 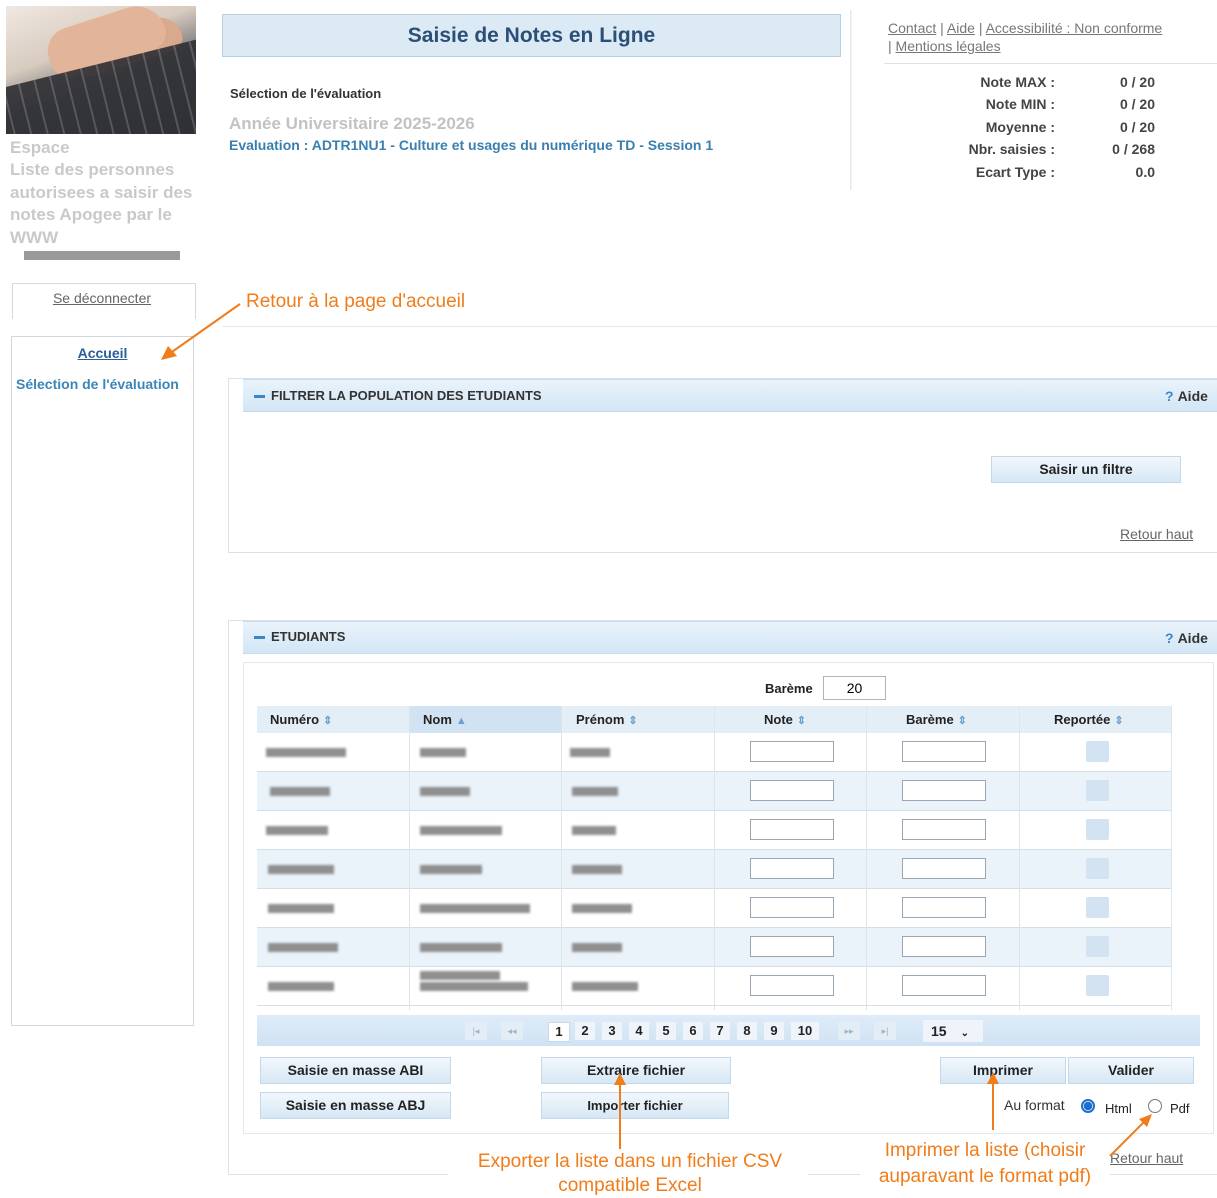 I want to click on header-photo, so click(x=101, y=70).